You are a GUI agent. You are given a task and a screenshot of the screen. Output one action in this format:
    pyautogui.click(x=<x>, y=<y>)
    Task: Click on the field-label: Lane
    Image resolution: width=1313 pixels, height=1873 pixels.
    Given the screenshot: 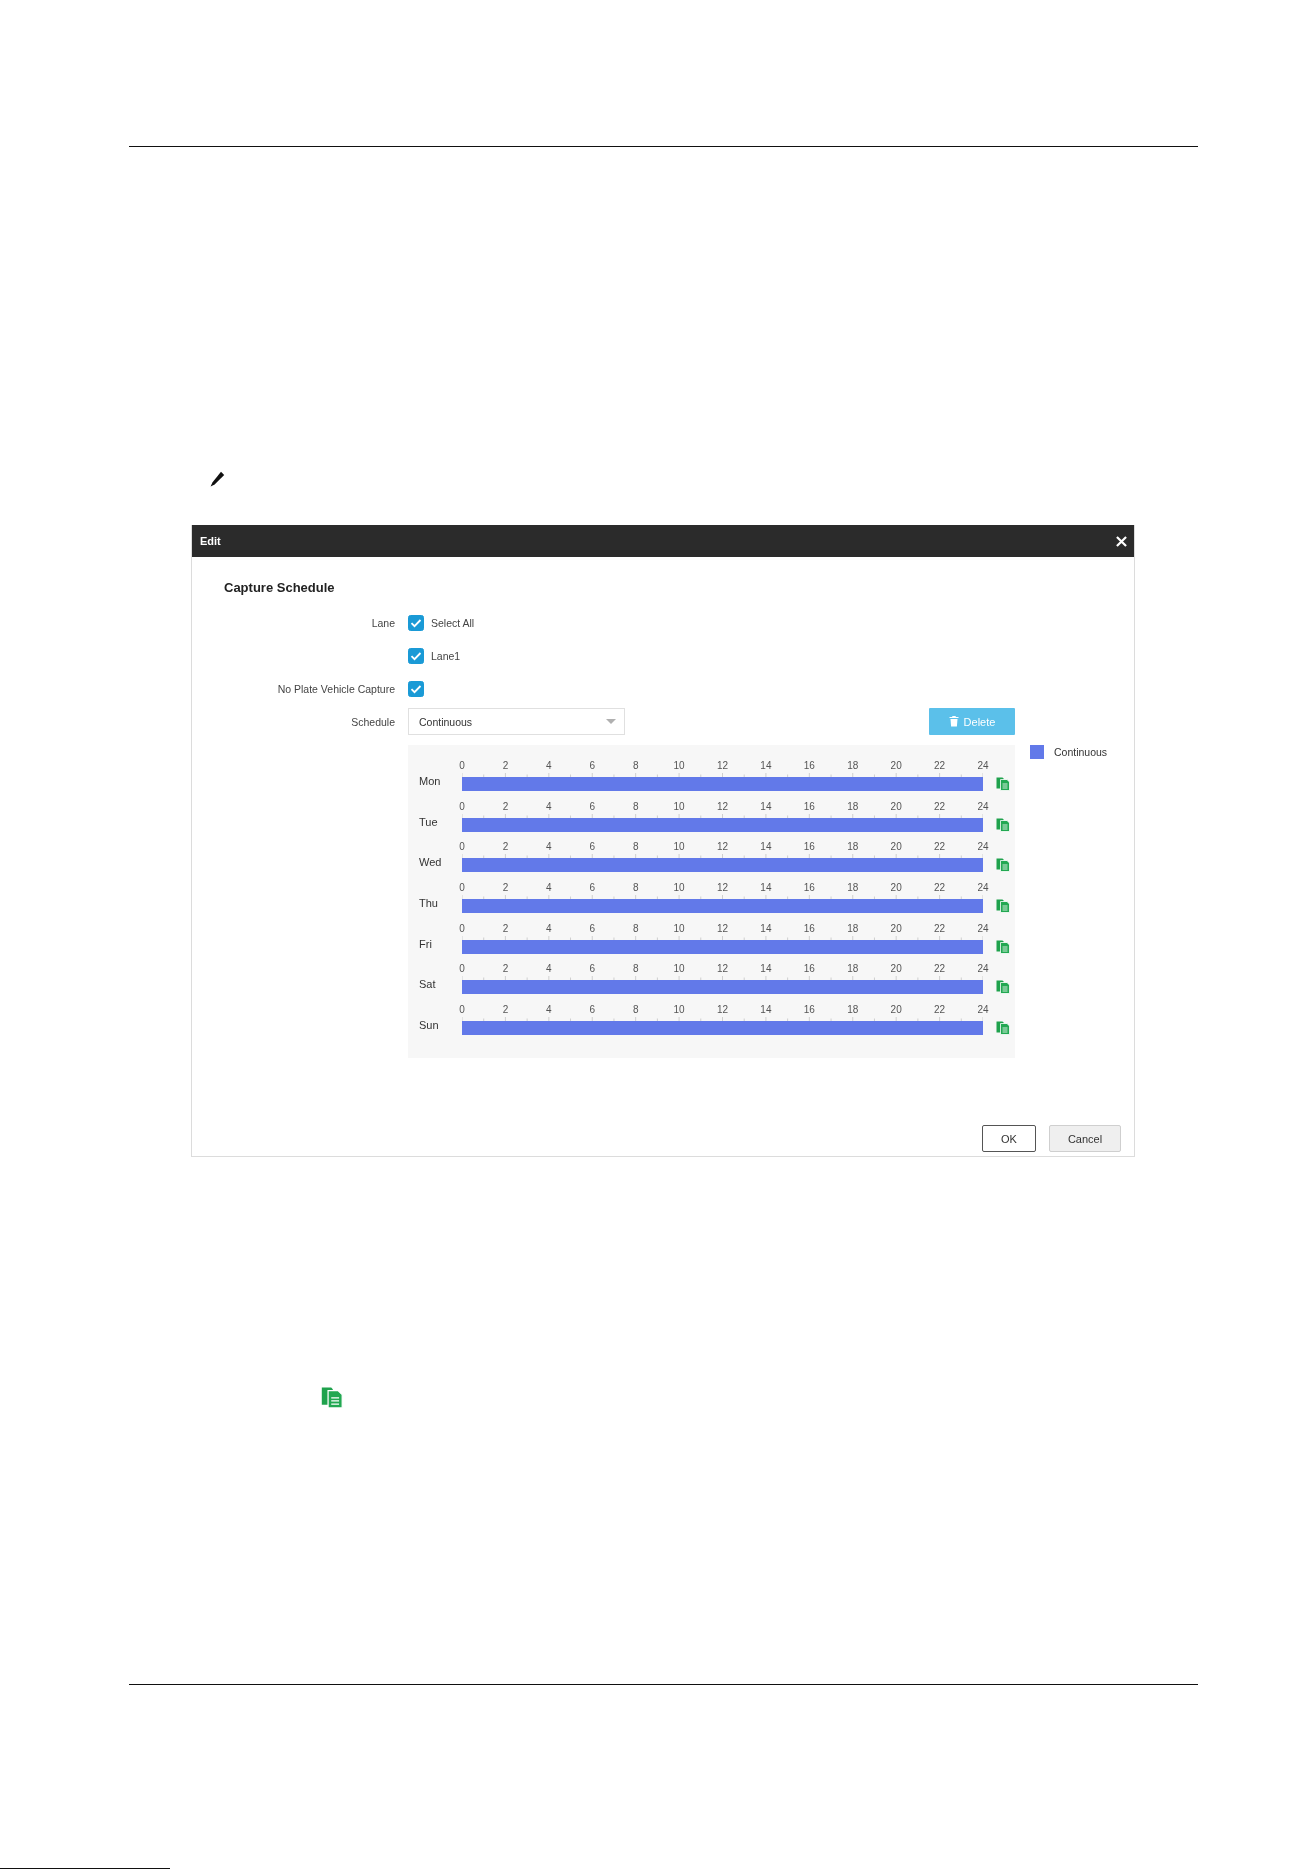 What is the action you would take?
    pyautogui.click(x=383, y=622)
    